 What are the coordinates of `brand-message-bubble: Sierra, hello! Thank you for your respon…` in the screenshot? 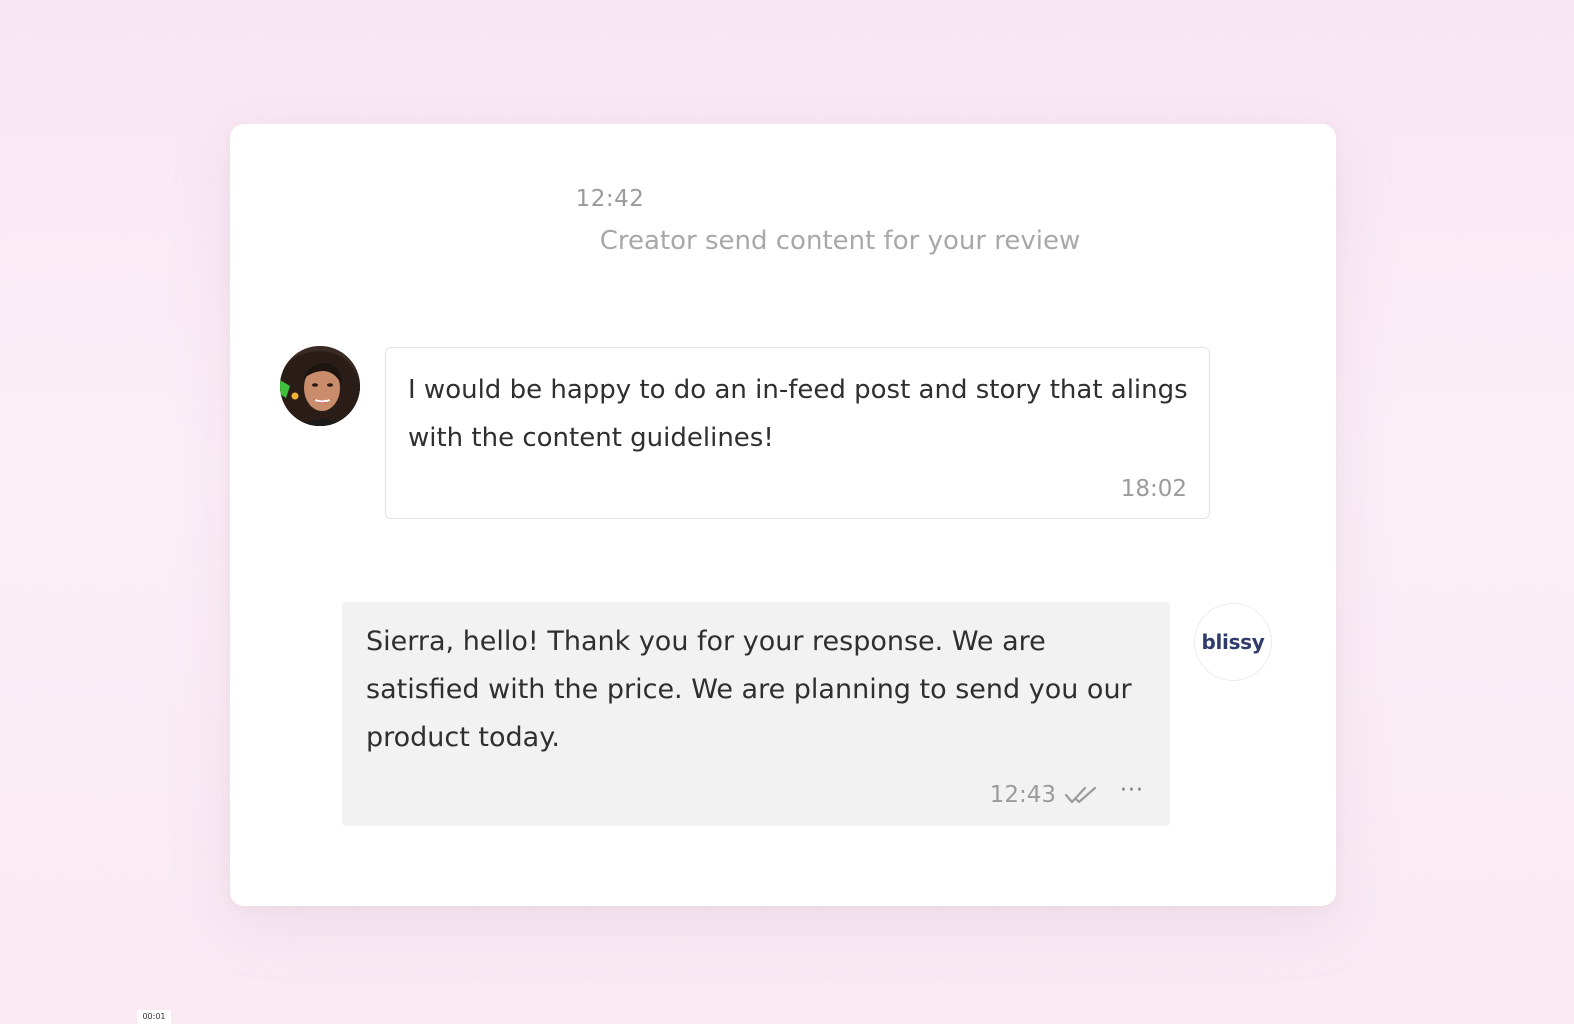 It's located at (756, 714).